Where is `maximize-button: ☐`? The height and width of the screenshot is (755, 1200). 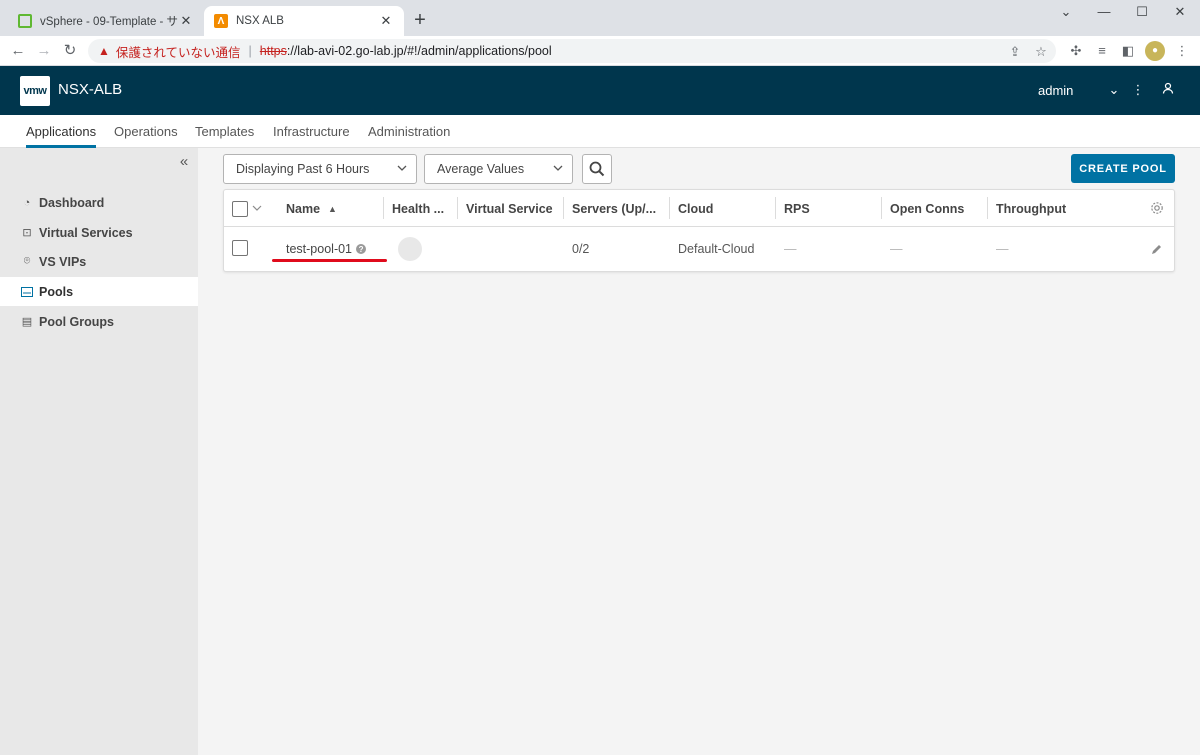
maximize-button: ☐ is located at coordinates (1142, 12).